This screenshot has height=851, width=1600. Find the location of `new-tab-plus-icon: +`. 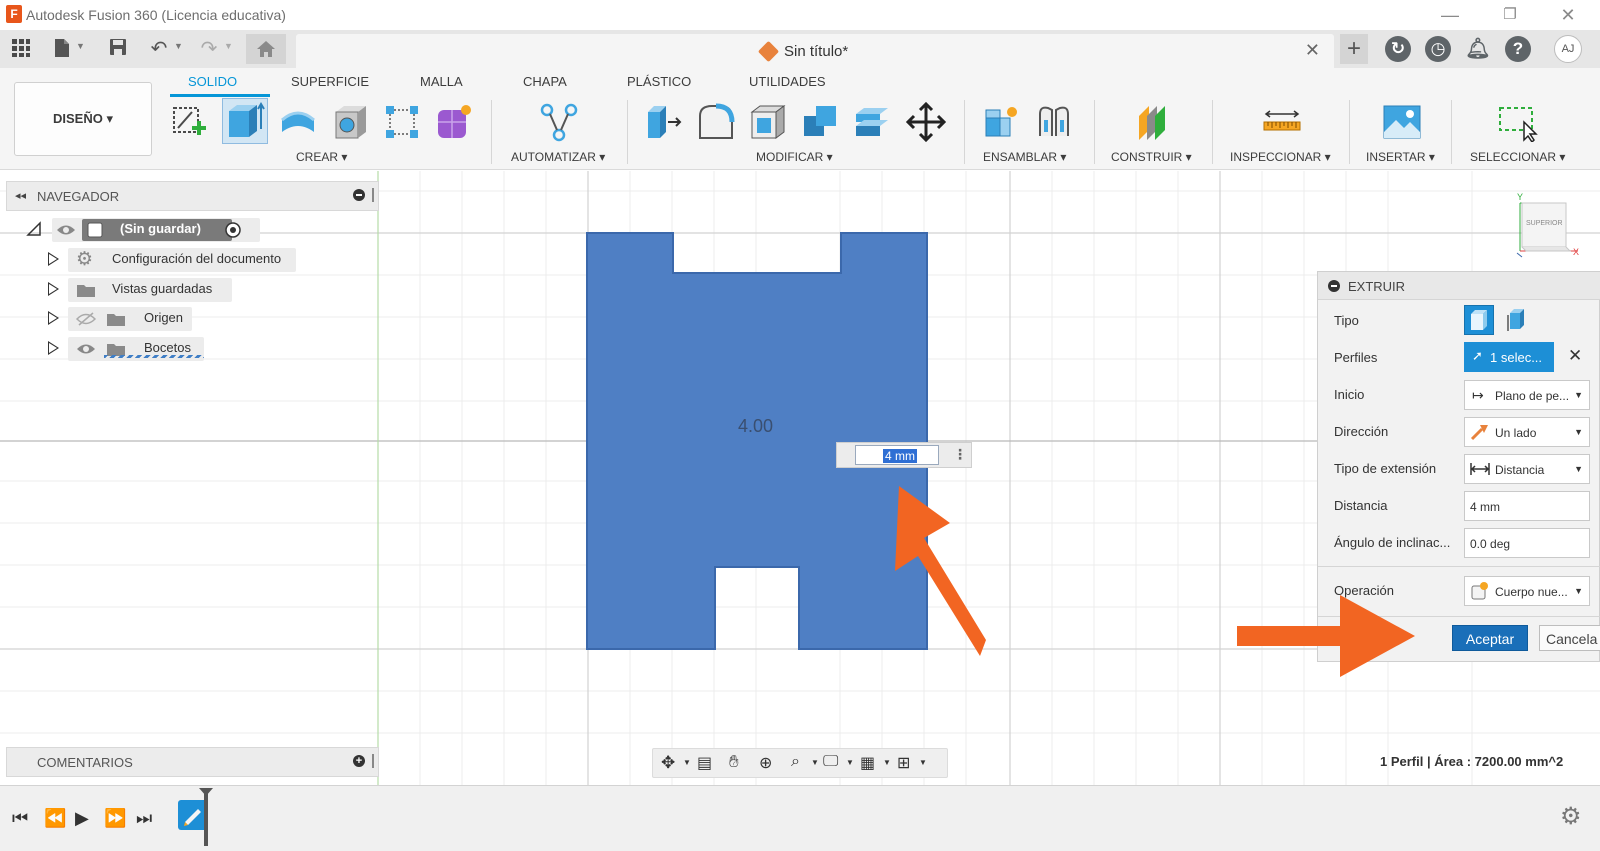

new-tab-plus-icon: + is located at coordinates (1354, 49).